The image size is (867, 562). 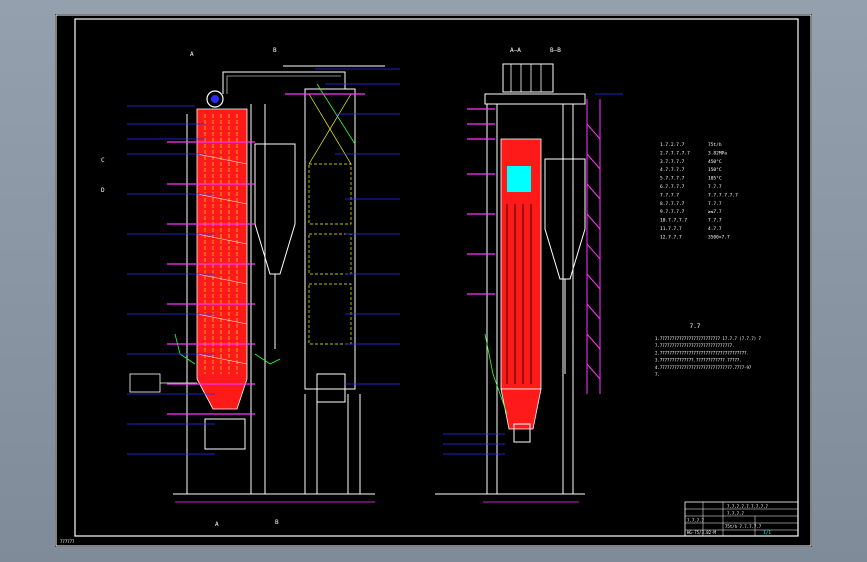 What do you see at coordinates (717, 153) in the screenshot?
I see `spec-row-value: 3.82MPa` at bounding box center [717, 153].